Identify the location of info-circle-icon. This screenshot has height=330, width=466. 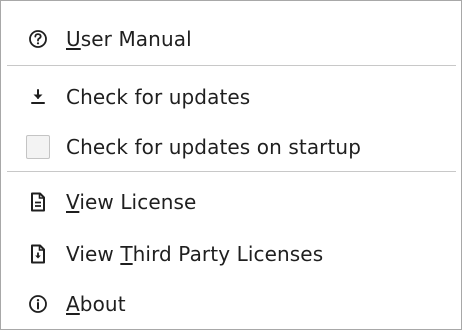
(38, 304).